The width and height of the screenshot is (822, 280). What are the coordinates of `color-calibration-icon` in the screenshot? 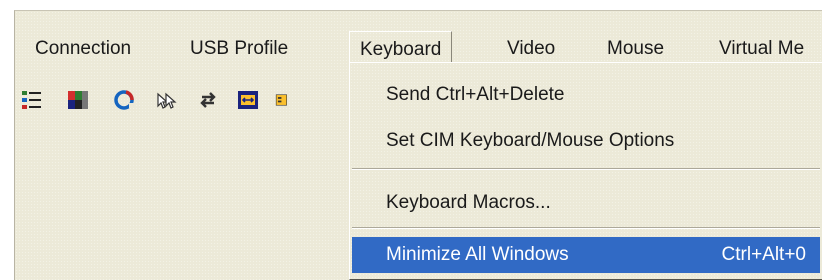 It's located at (78, 100).